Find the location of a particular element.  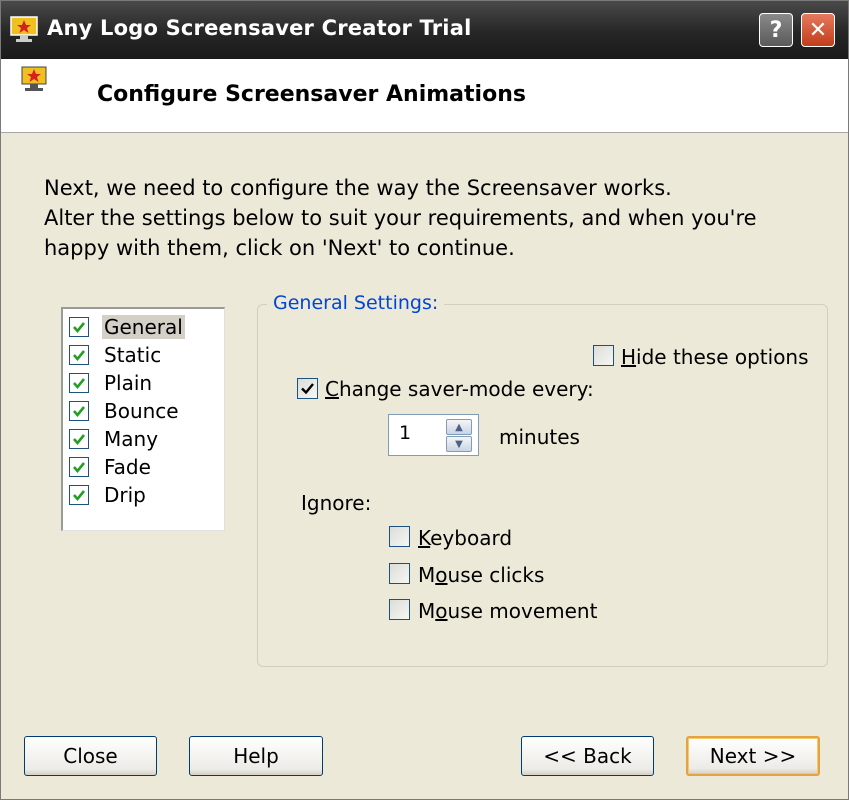

help-title-button: ? is located at coordinates (776, 30).